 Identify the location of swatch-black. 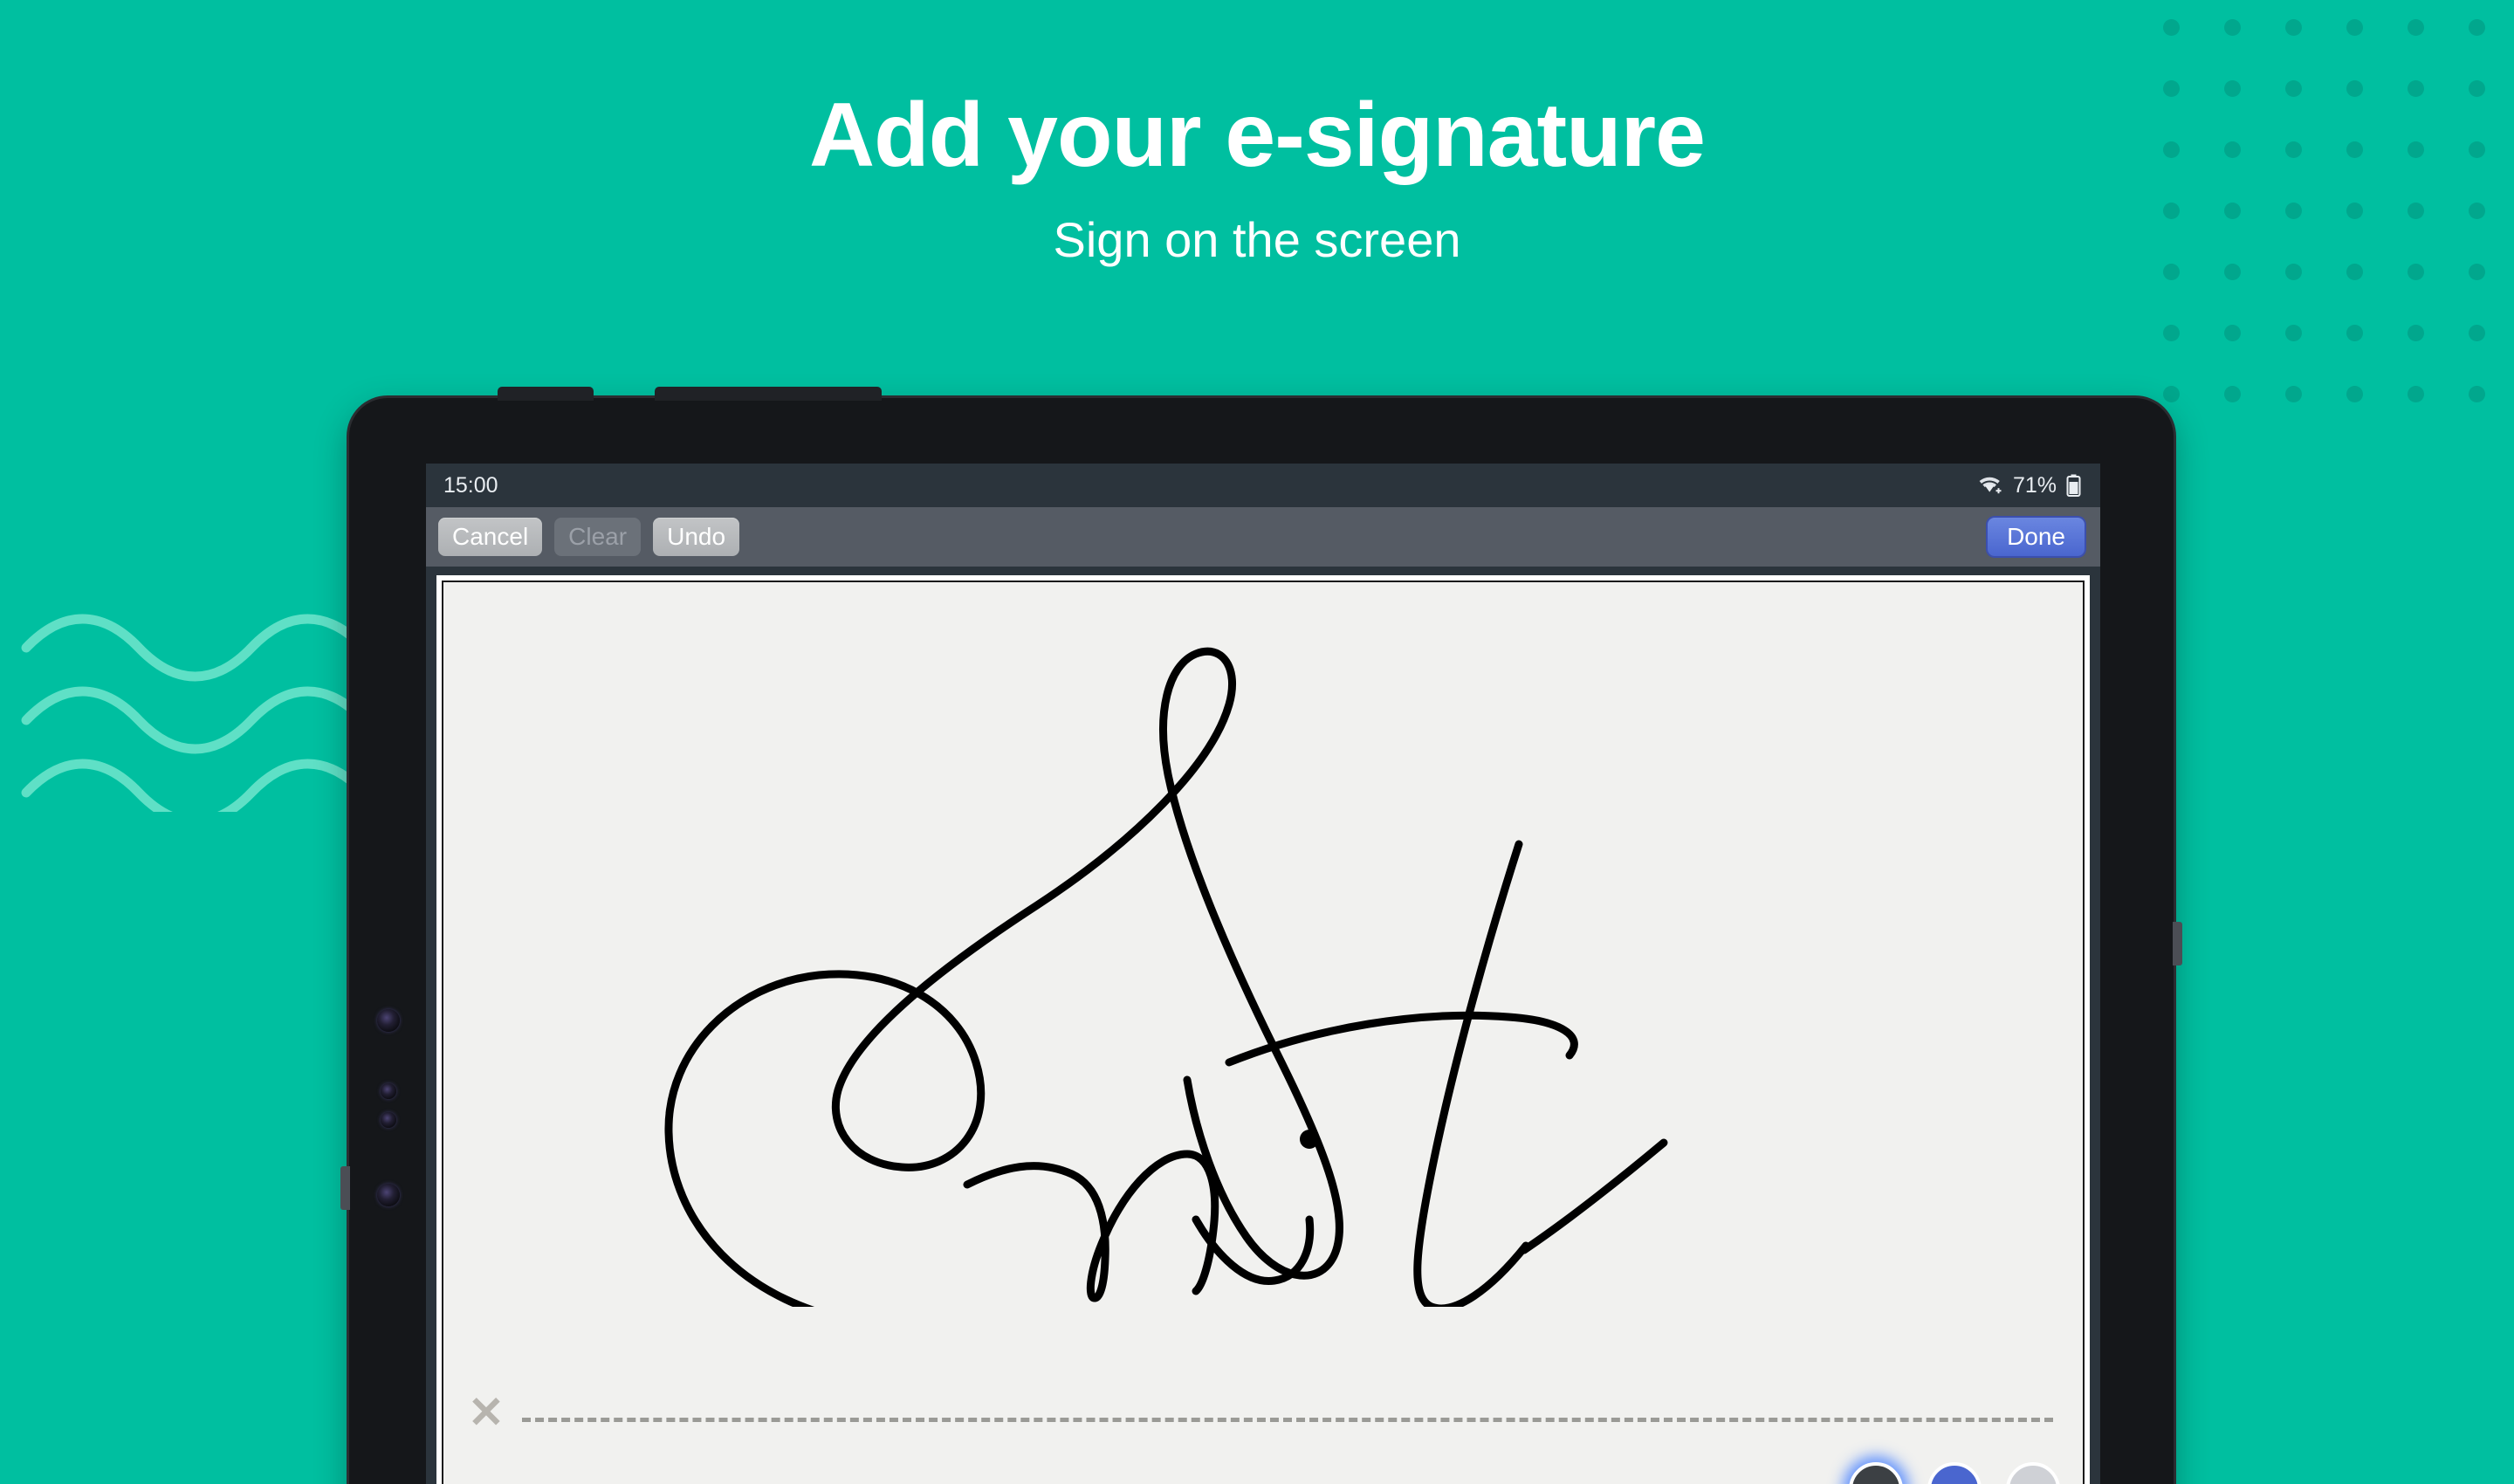
(1876, 1473).